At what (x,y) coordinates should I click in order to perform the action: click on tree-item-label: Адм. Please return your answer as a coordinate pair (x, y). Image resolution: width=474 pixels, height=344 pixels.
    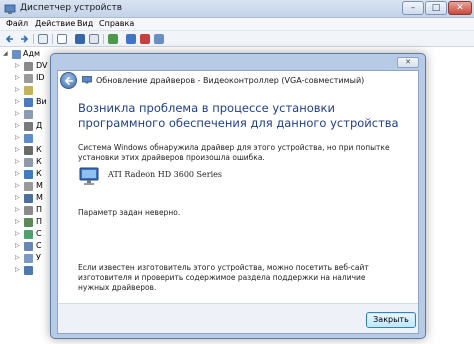
    Looking at the image, I should click on (32, 53).